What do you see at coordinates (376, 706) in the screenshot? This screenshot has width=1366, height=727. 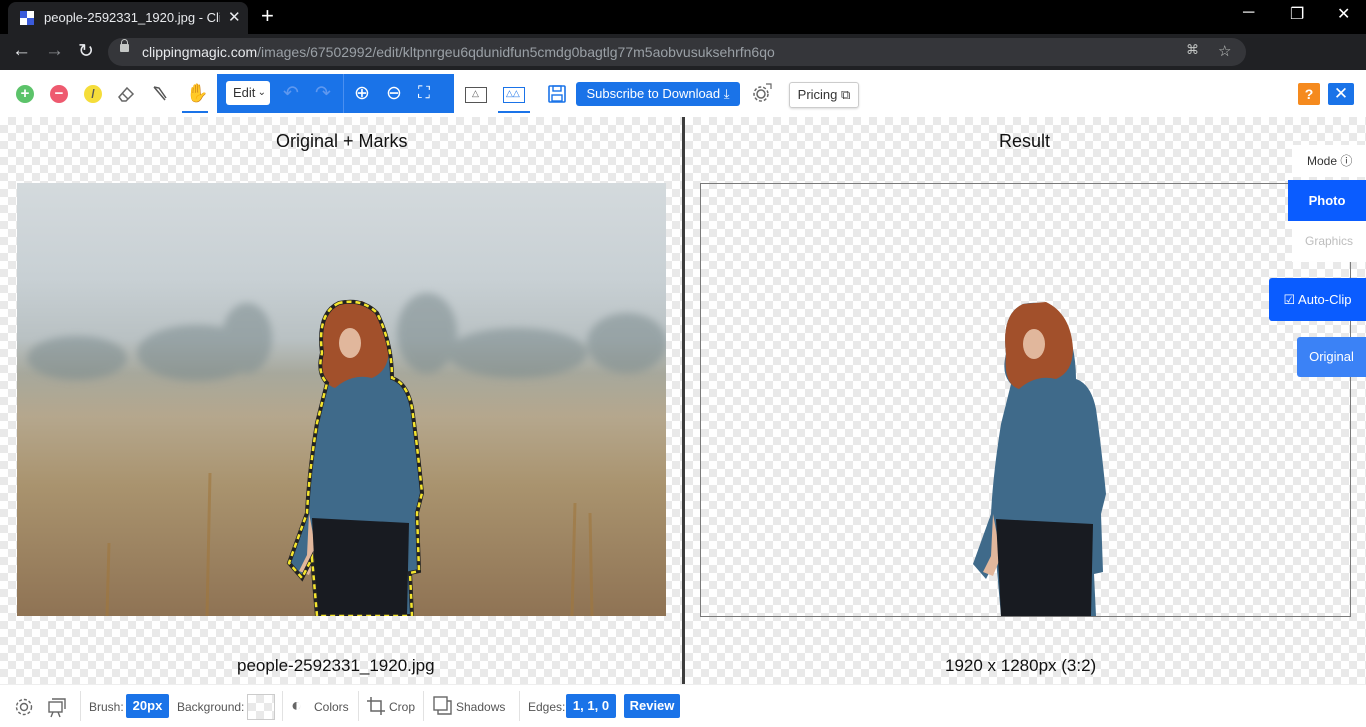 I see `crop-icon` at bounding box center [376, 706].